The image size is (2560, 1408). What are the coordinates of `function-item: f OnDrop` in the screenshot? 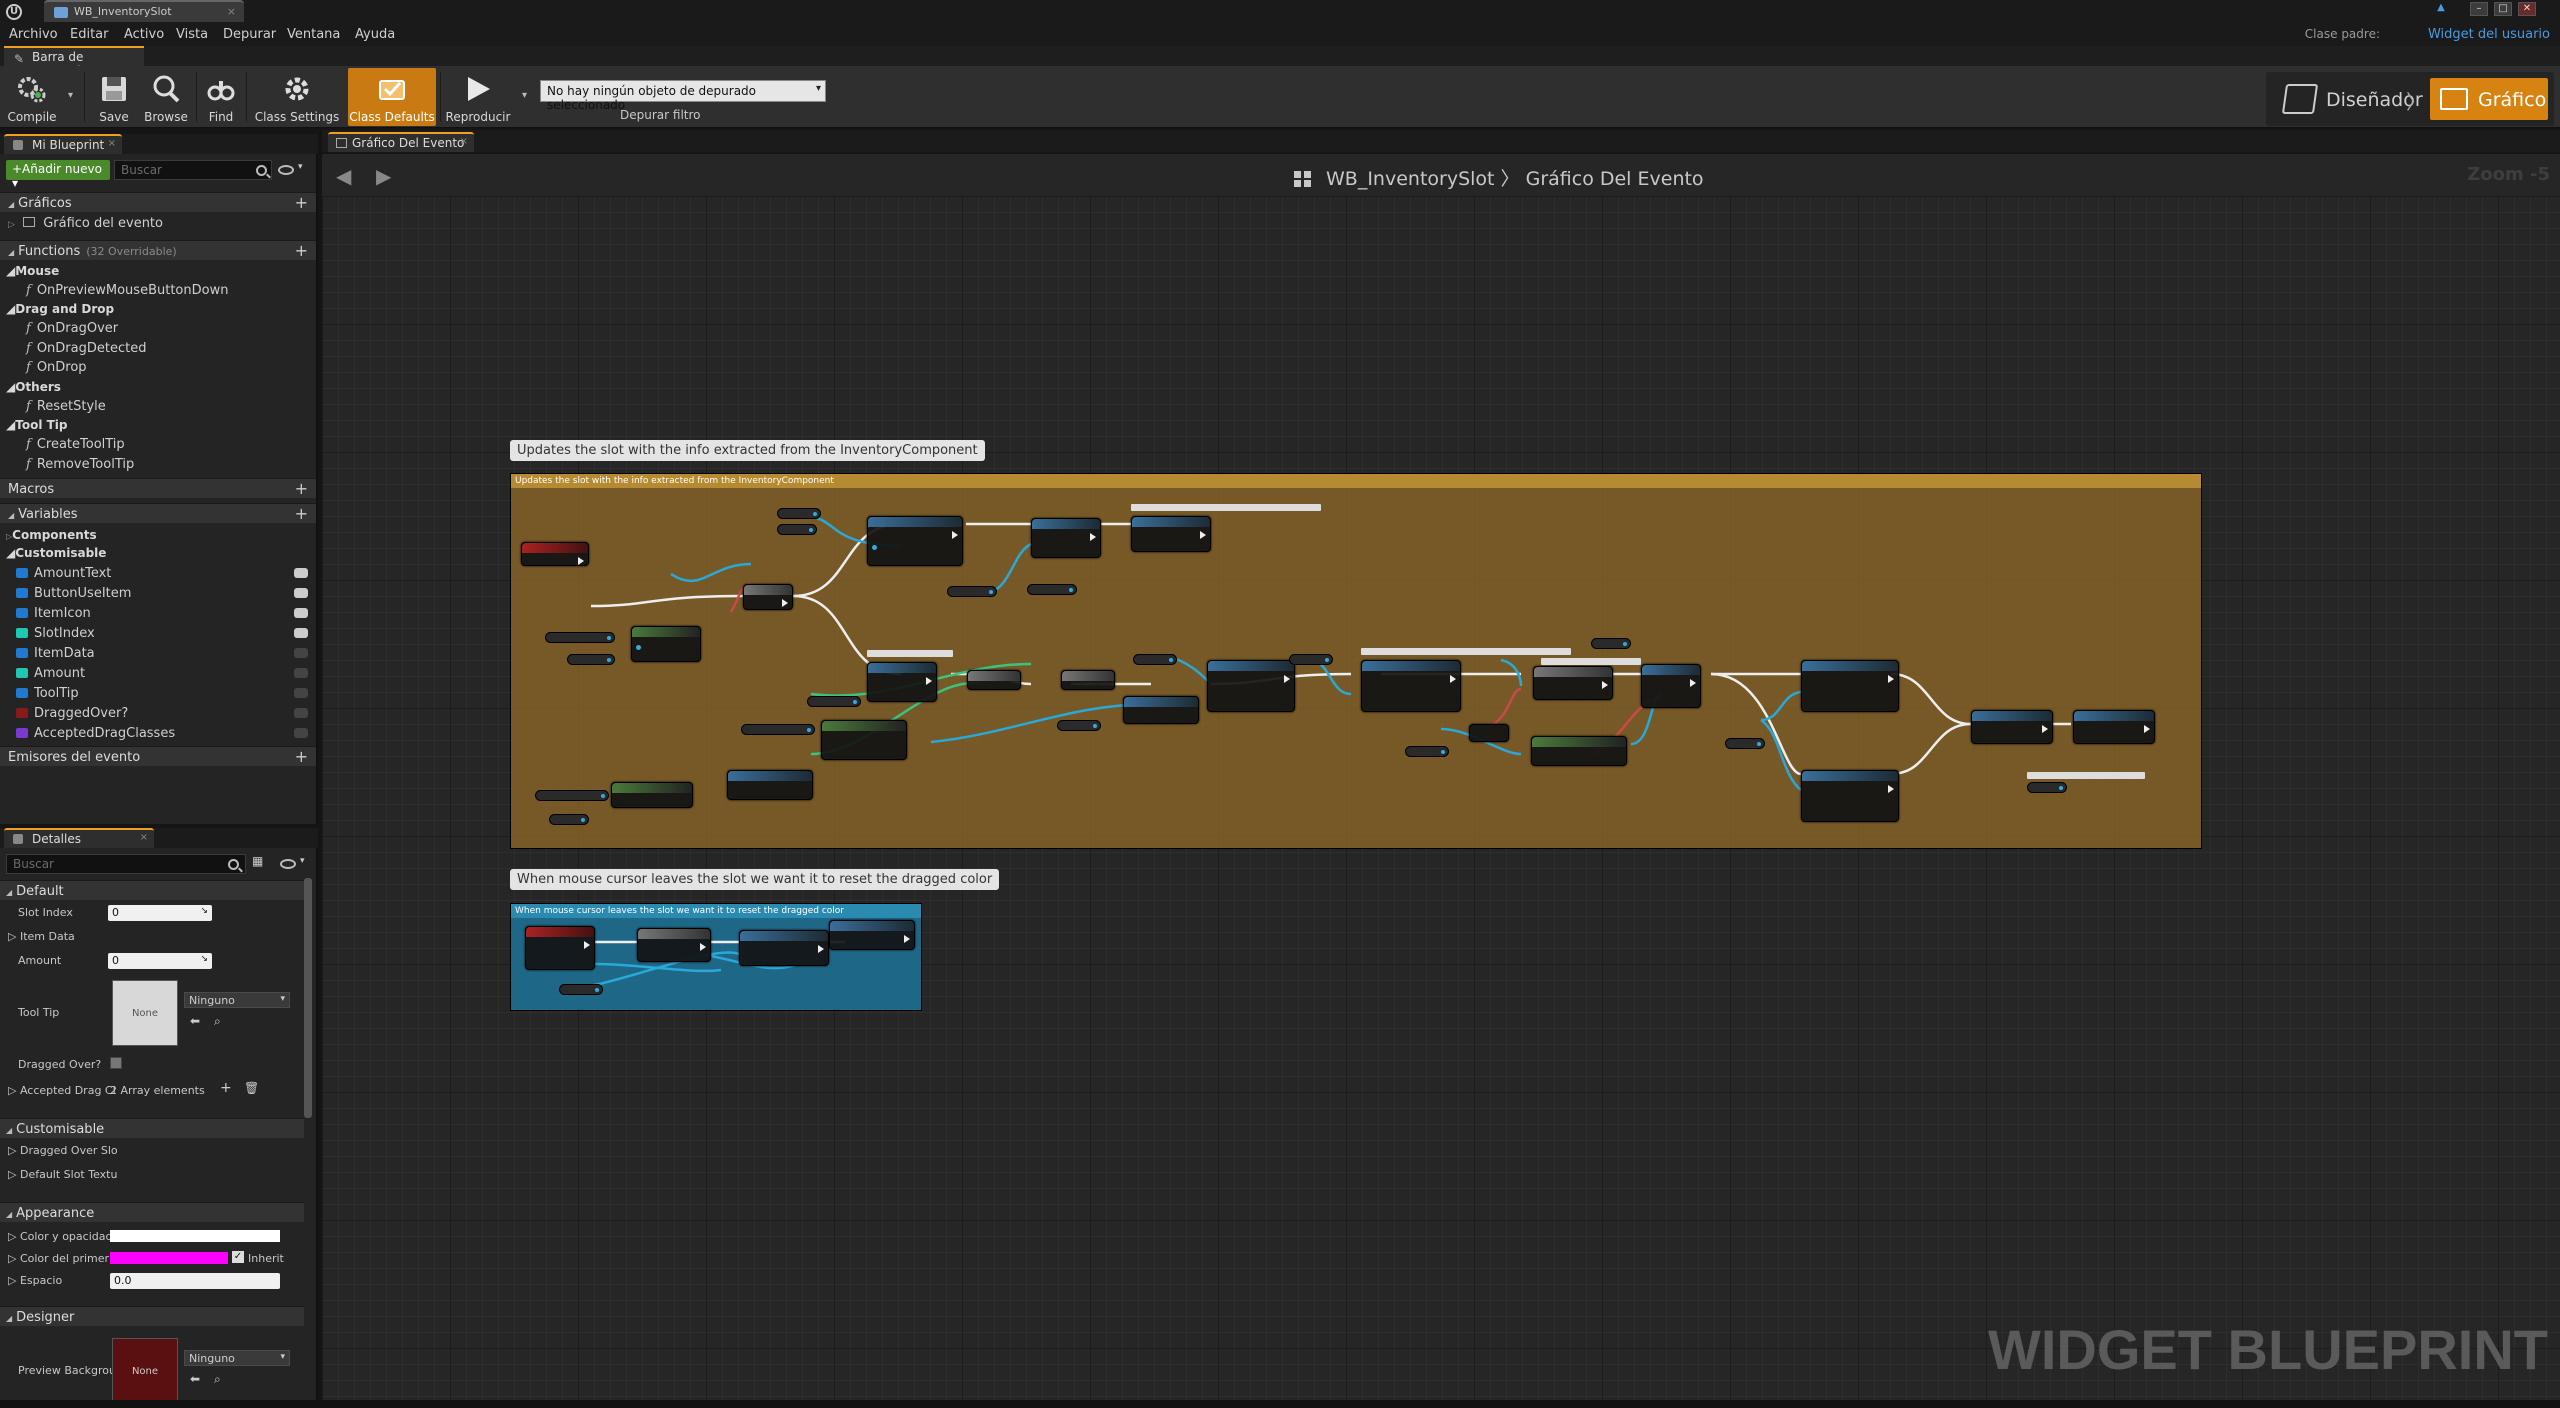 It's located at (56, 367).